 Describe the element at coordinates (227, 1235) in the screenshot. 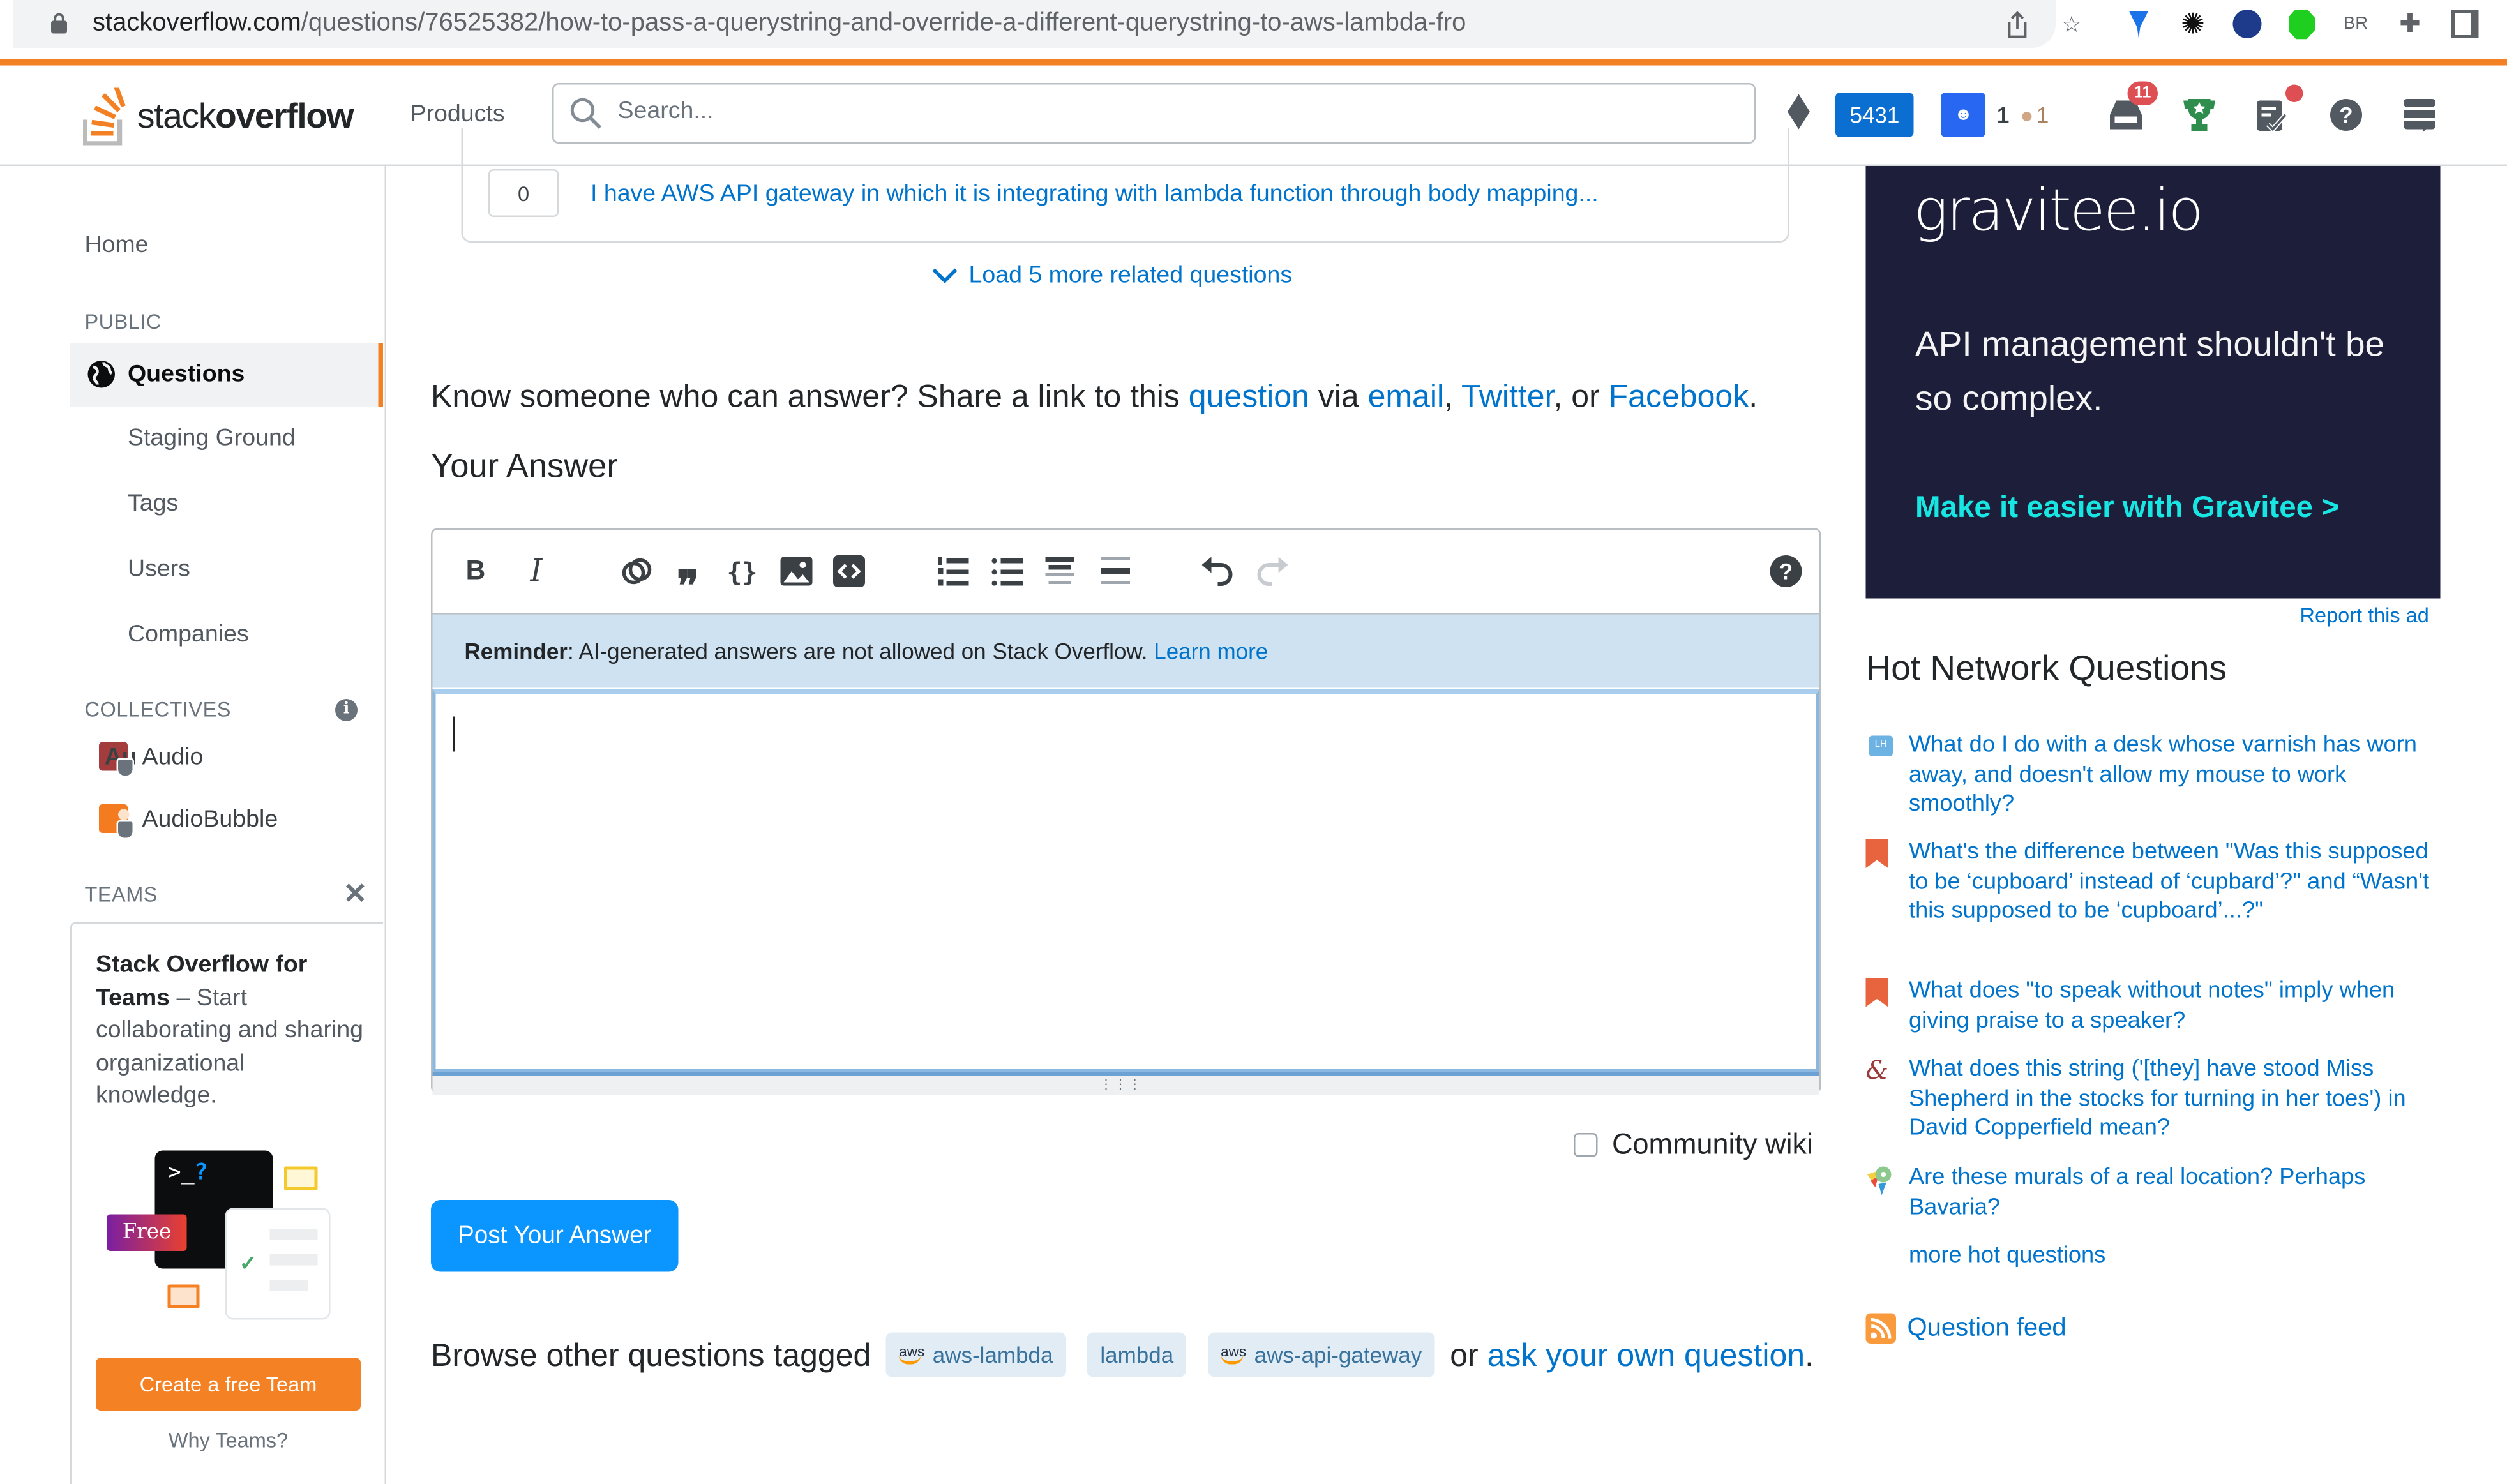

I see `teams-illustration: >_? Free ✓` at that location.